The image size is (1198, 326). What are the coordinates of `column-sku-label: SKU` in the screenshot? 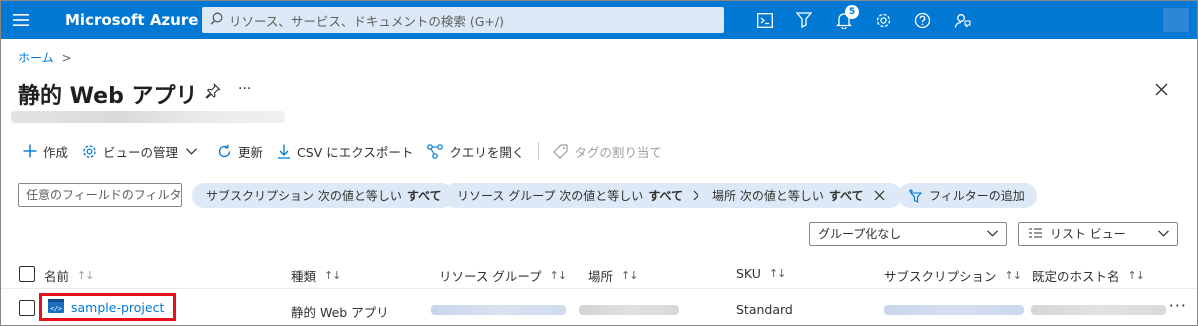 It's located at (748, 273).